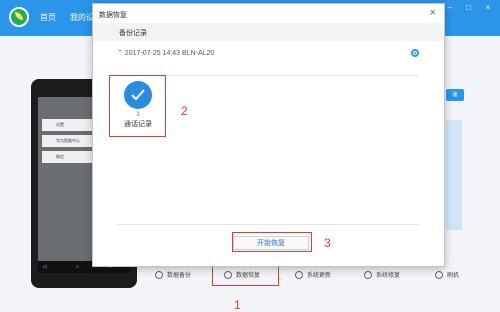 The height and width of the screenshot is (312, 500). What do you see at coordinates (113, 15) in the screenshot?
I see `dialog-title: 数据恢复` at bounding box center [113, 15].